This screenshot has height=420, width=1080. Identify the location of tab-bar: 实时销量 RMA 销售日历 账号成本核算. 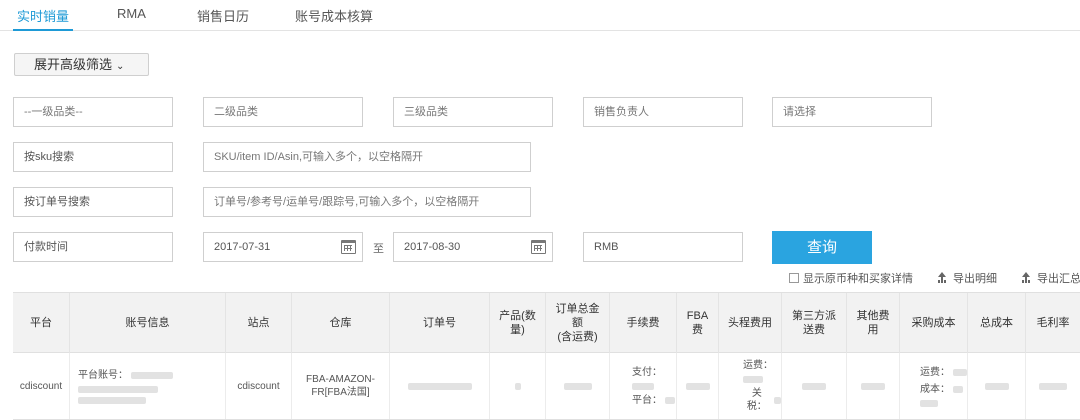
(540, 15).